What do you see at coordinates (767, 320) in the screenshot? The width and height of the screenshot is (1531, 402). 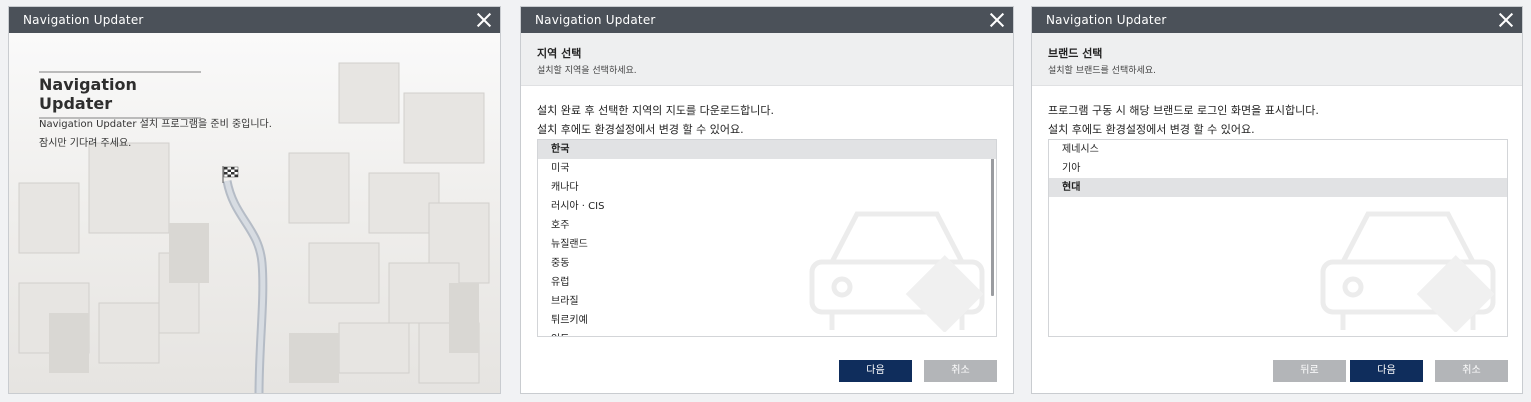 I see `list-item: 튀르키예` at bounding box center [767, 320].